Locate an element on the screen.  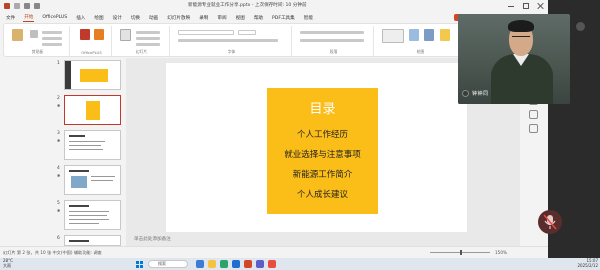
weather-desc: 大雨 is located at coordinates (7, 265).